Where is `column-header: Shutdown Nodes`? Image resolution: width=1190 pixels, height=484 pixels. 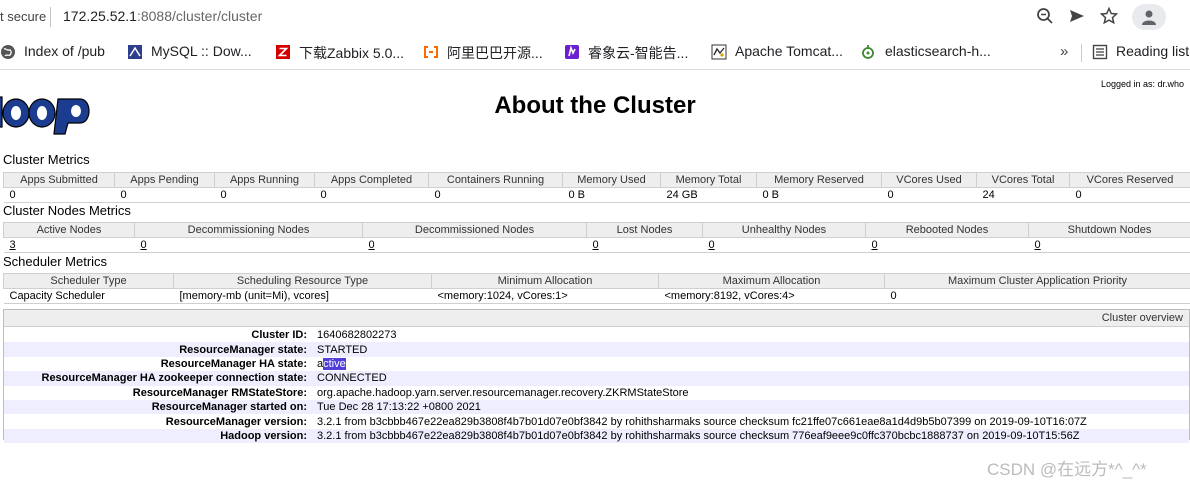 column-header: Shutdown Nodes is located at coordinates (1109, 230).